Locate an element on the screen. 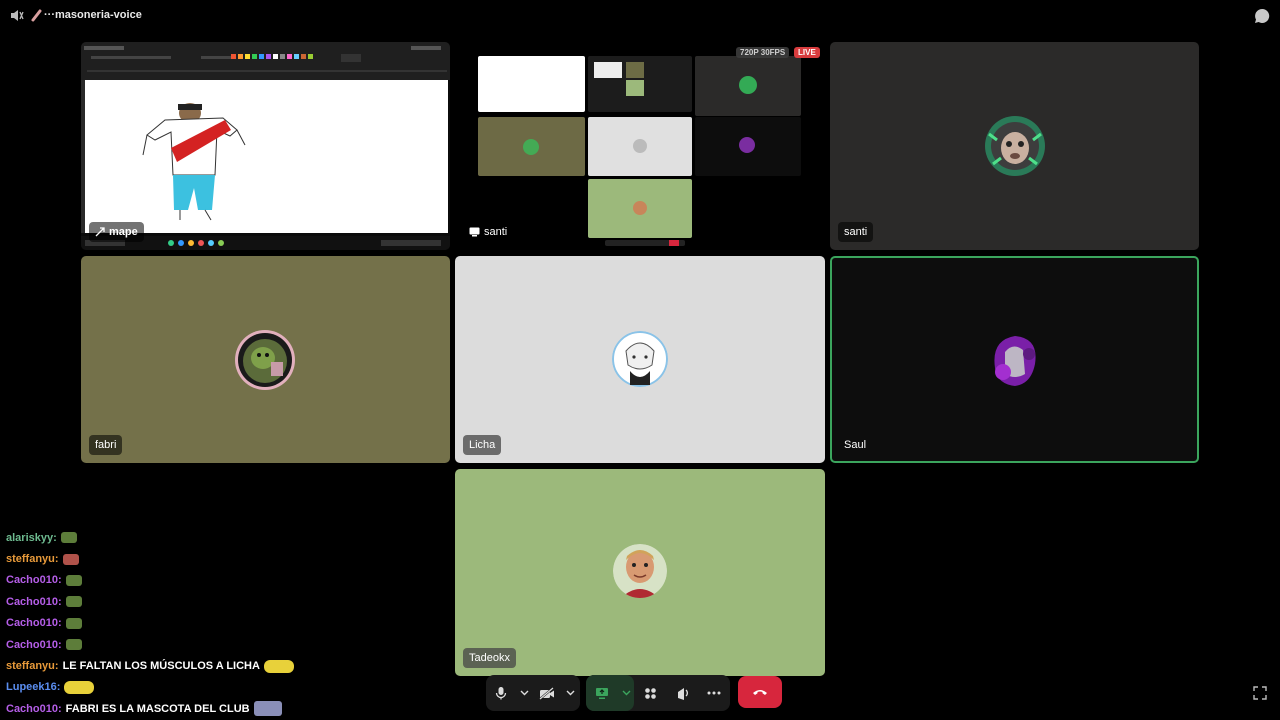  paint-canvas is located at coordinates (266, 156).